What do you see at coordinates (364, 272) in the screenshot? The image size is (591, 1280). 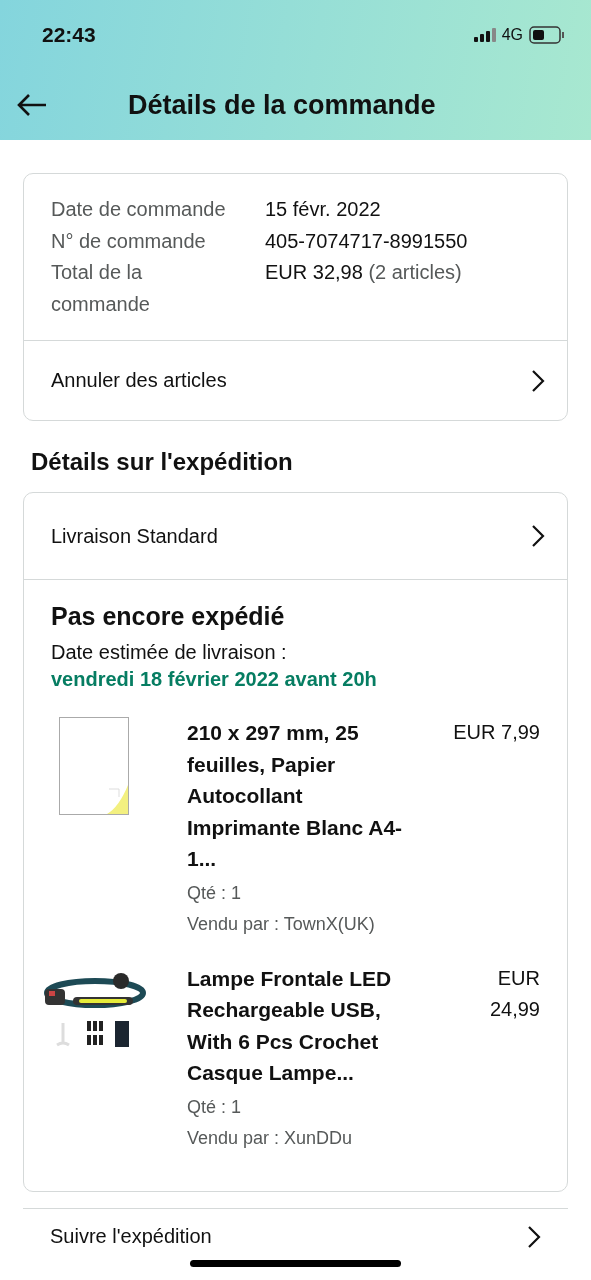 I see `field-value: EUR 32,98 (2 articles)` at bounding box center [364, 272].